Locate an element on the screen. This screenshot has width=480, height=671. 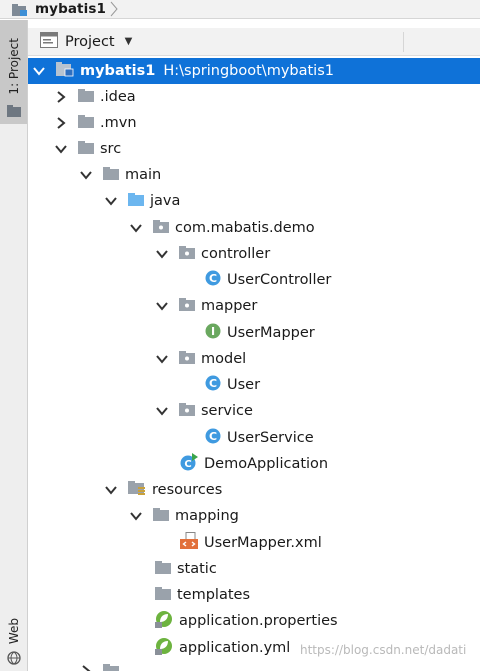
tree-node-root: mybatis1 H:\springboot\mybatis1 is located at coordinates (254, 71).